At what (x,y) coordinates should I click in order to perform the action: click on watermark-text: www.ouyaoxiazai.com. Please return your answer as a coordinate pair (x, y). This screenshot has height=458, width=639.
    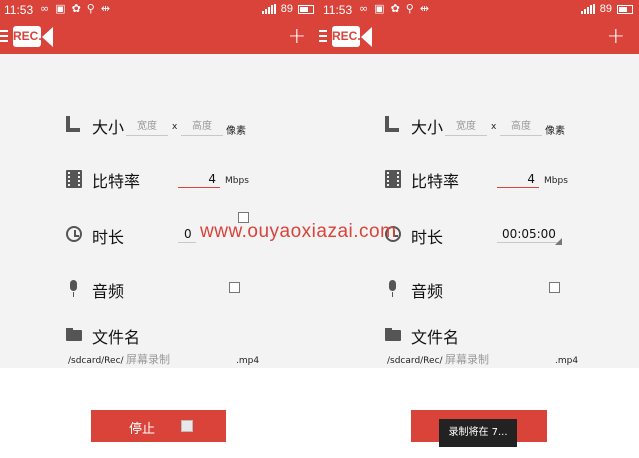
    Looking at the image, I should click on (298, 231).